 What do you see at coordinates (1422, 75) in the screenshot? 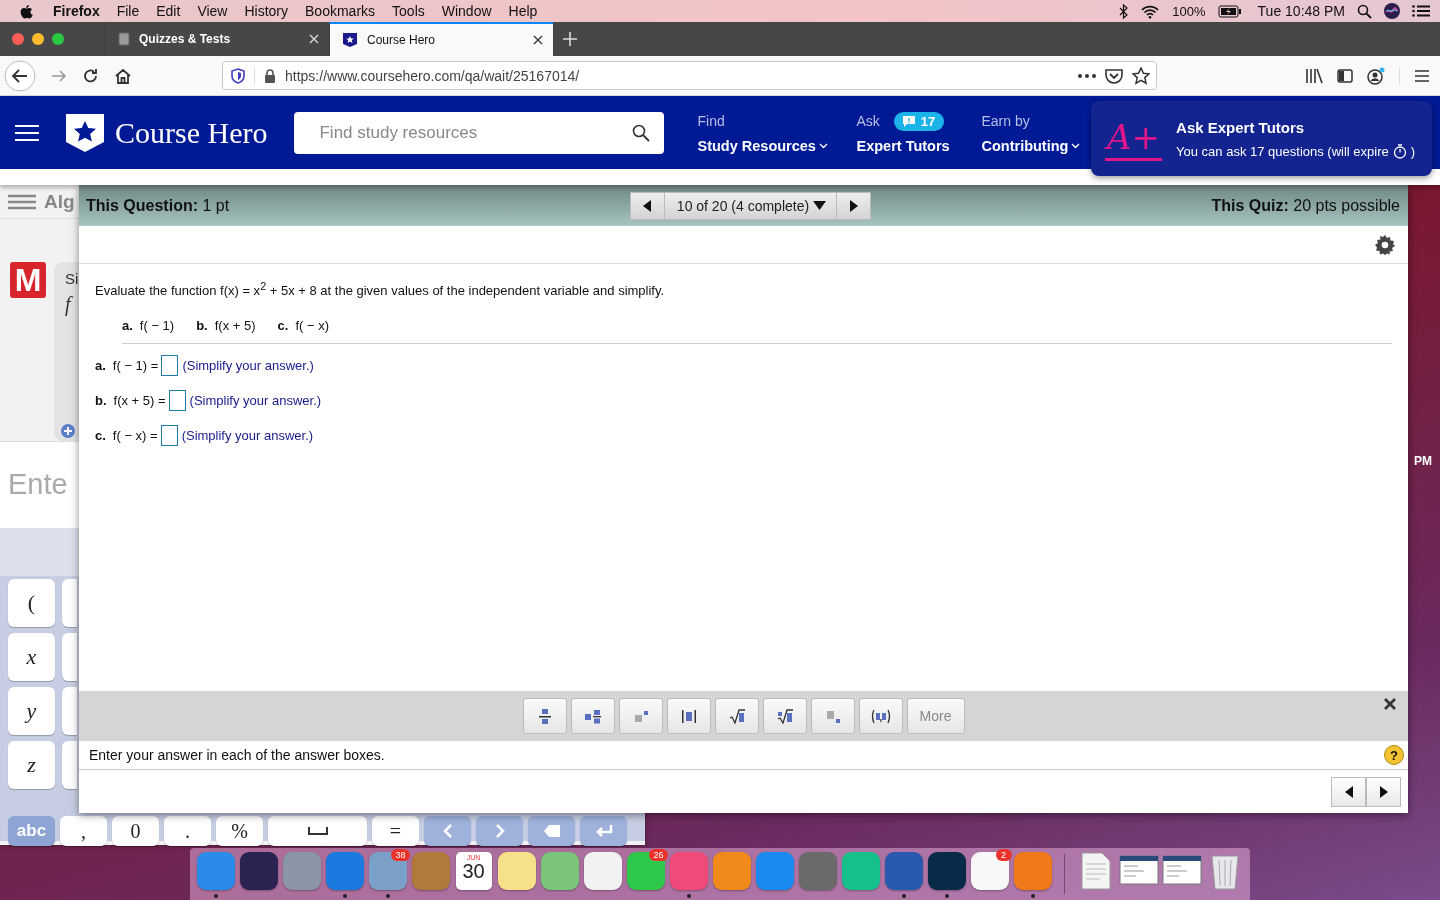
I see `menu-icon` at bounding box center [1422, 75].